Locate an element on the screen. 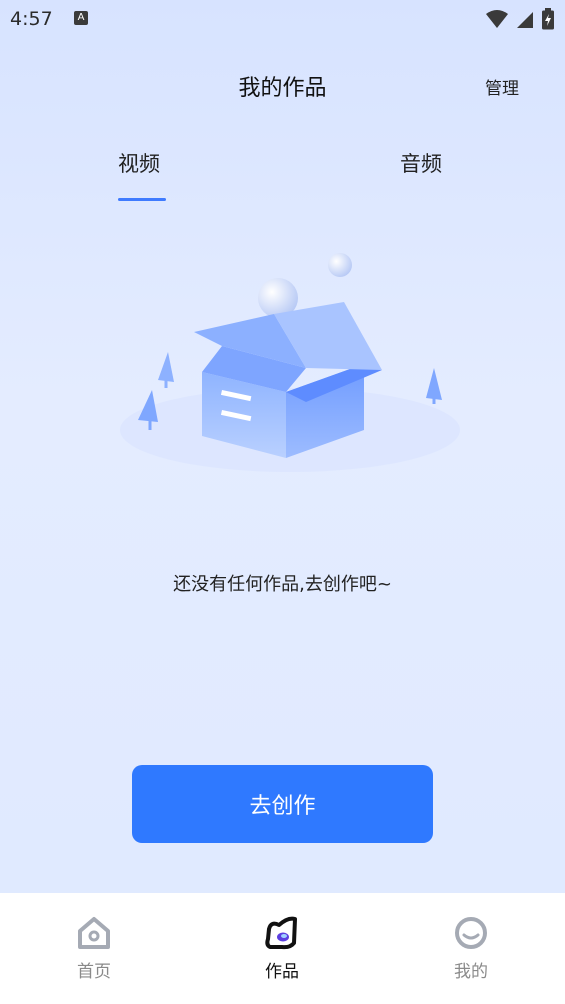 This screenshot has height=1004, width=565. empty-state-message: 还没有任何作品,去创作吧~ is located at coordinates (282, 584).